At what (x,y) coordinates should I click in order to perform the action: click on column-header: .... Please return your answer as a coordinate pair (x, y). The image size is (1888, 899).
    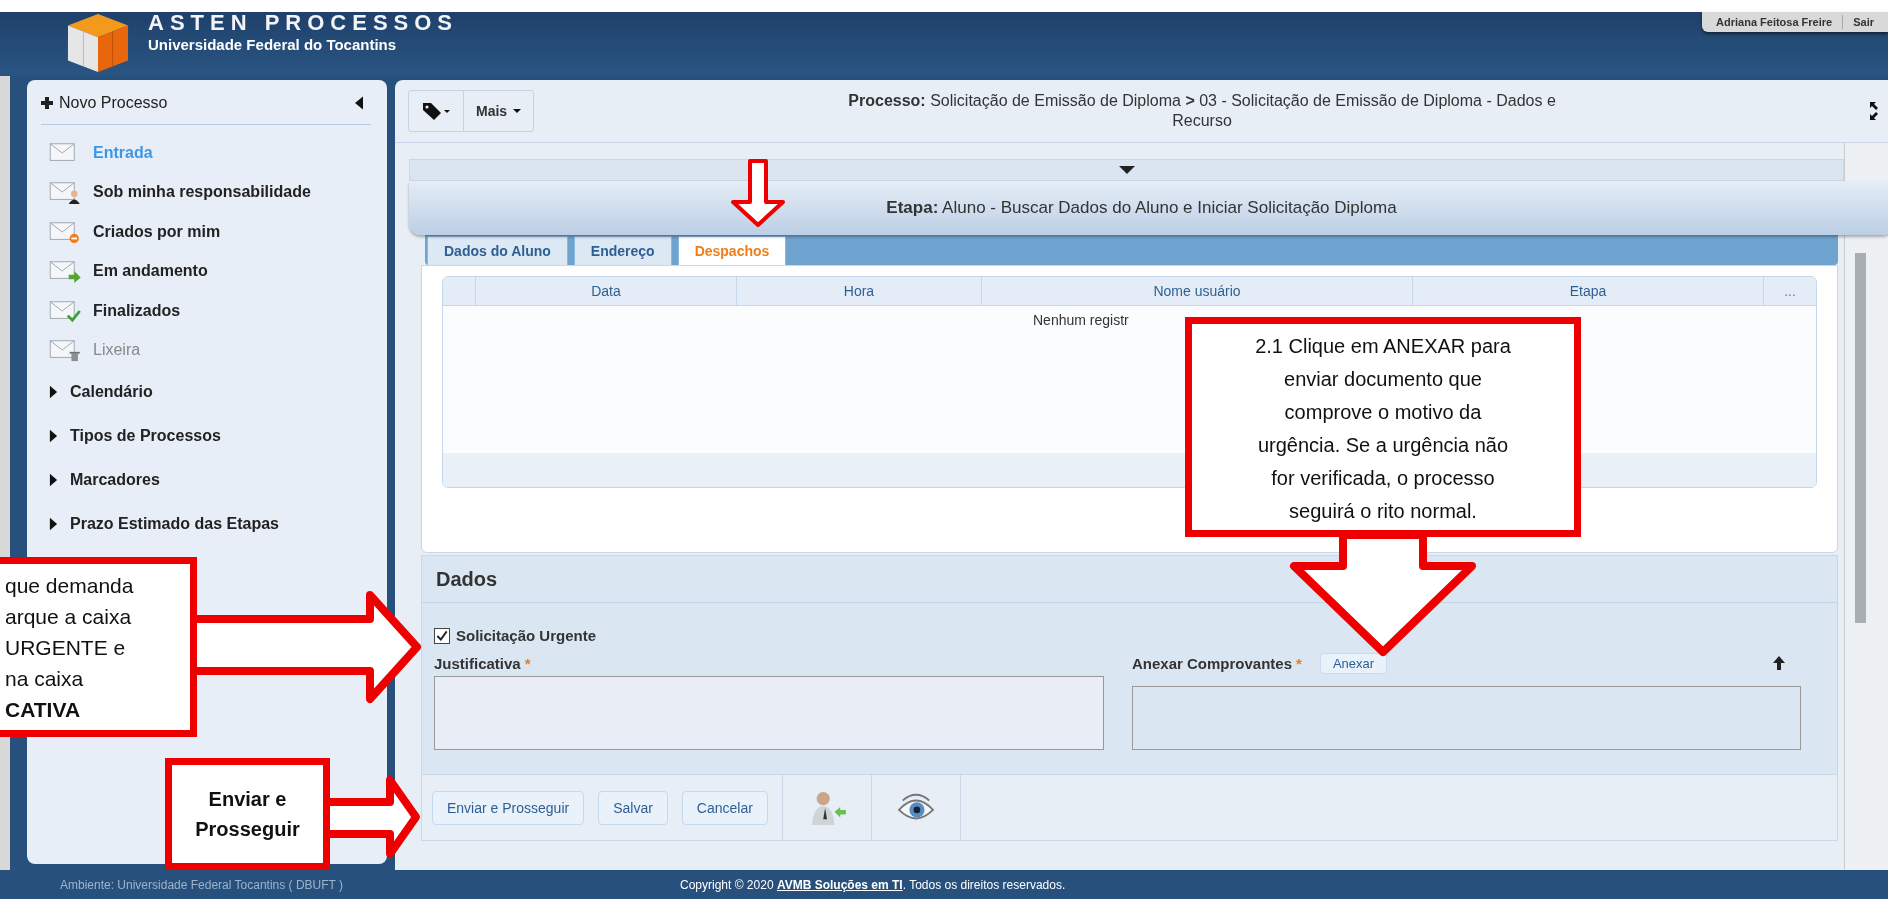
    Looking at the image, I should click on (1790, 291).